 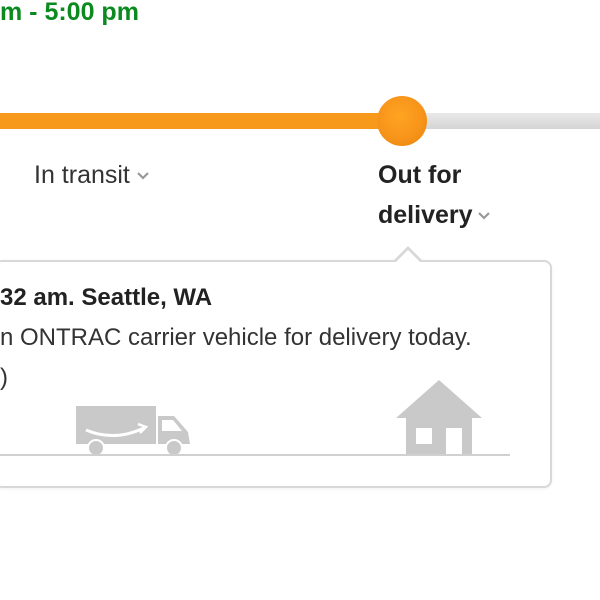 I want to click on event-time-location: 32 am. Seattle, WA, so click(x=106, y=297).